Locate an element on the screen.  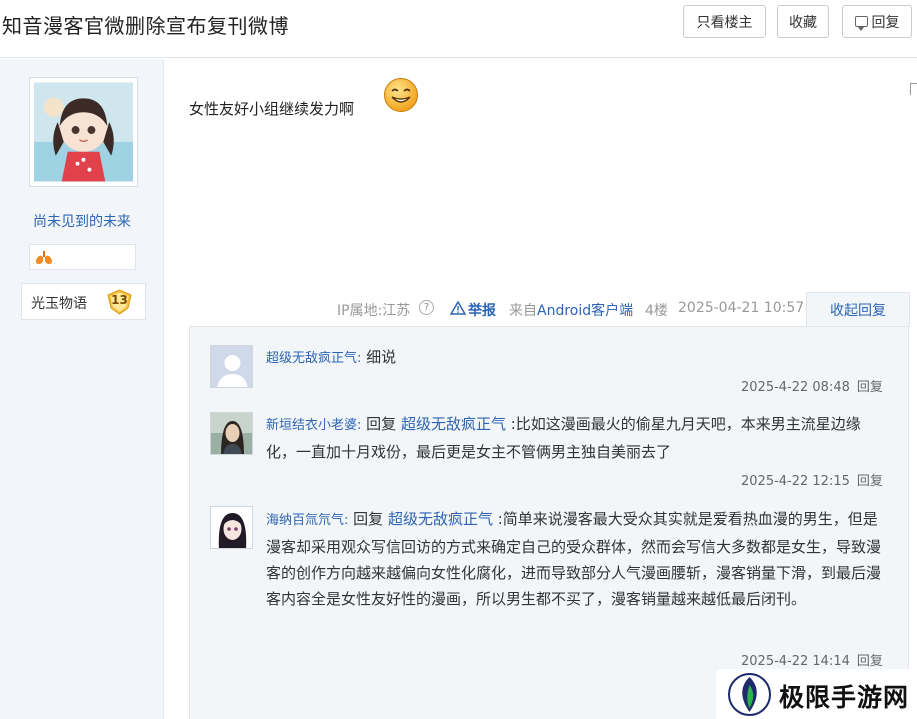
post-time: 2025-04-21 10:57 is located at coordinates (741, 308).